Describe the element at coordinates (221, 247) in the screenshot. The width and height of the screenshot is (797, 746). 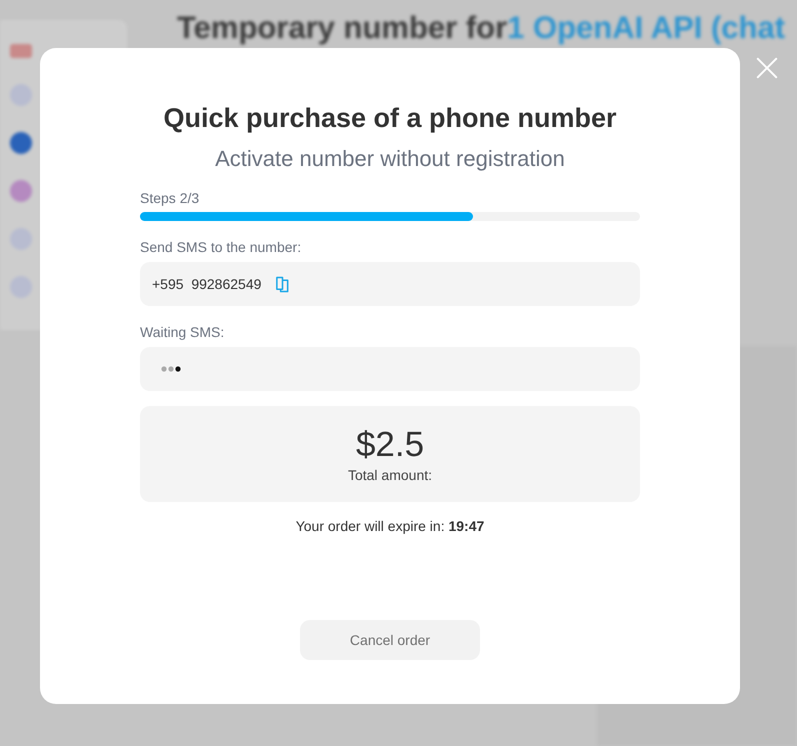
I see `field-label: Send SMS to the number:` at that location.